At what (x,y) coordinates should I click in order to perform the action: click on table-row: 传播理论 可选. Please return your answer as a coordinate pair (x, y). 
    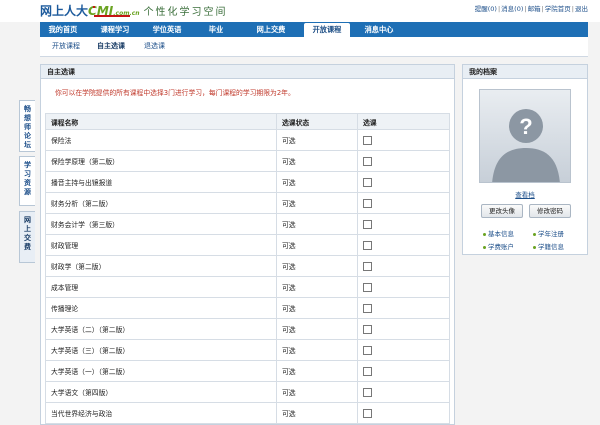
    Looking at the image, I should click on (247, 308).